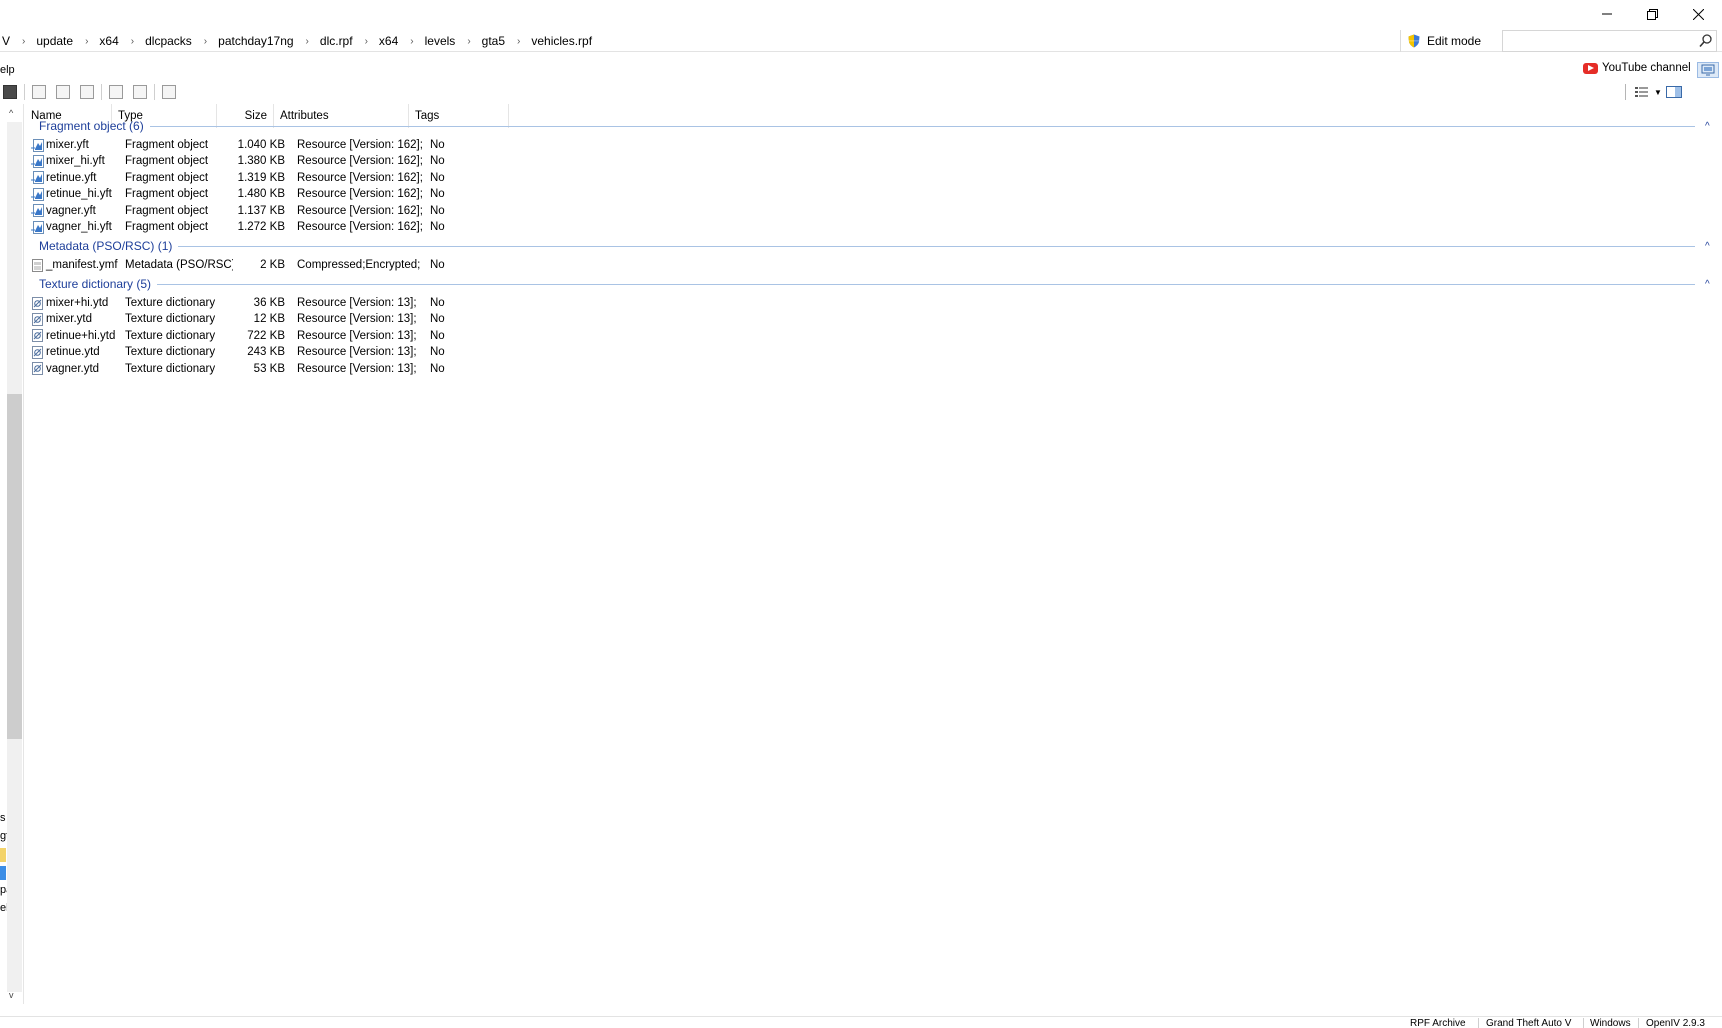 The height and width of the screenshot is (1028, 1722). What do you see at coordinates (116, 92) in the screenshot?
I see `import-icon` at bounding box center [116, 92].